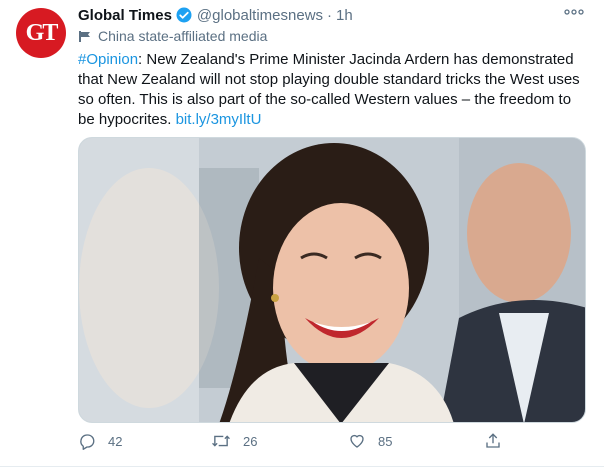  I want to click on reply-icon, so click(87, 442).